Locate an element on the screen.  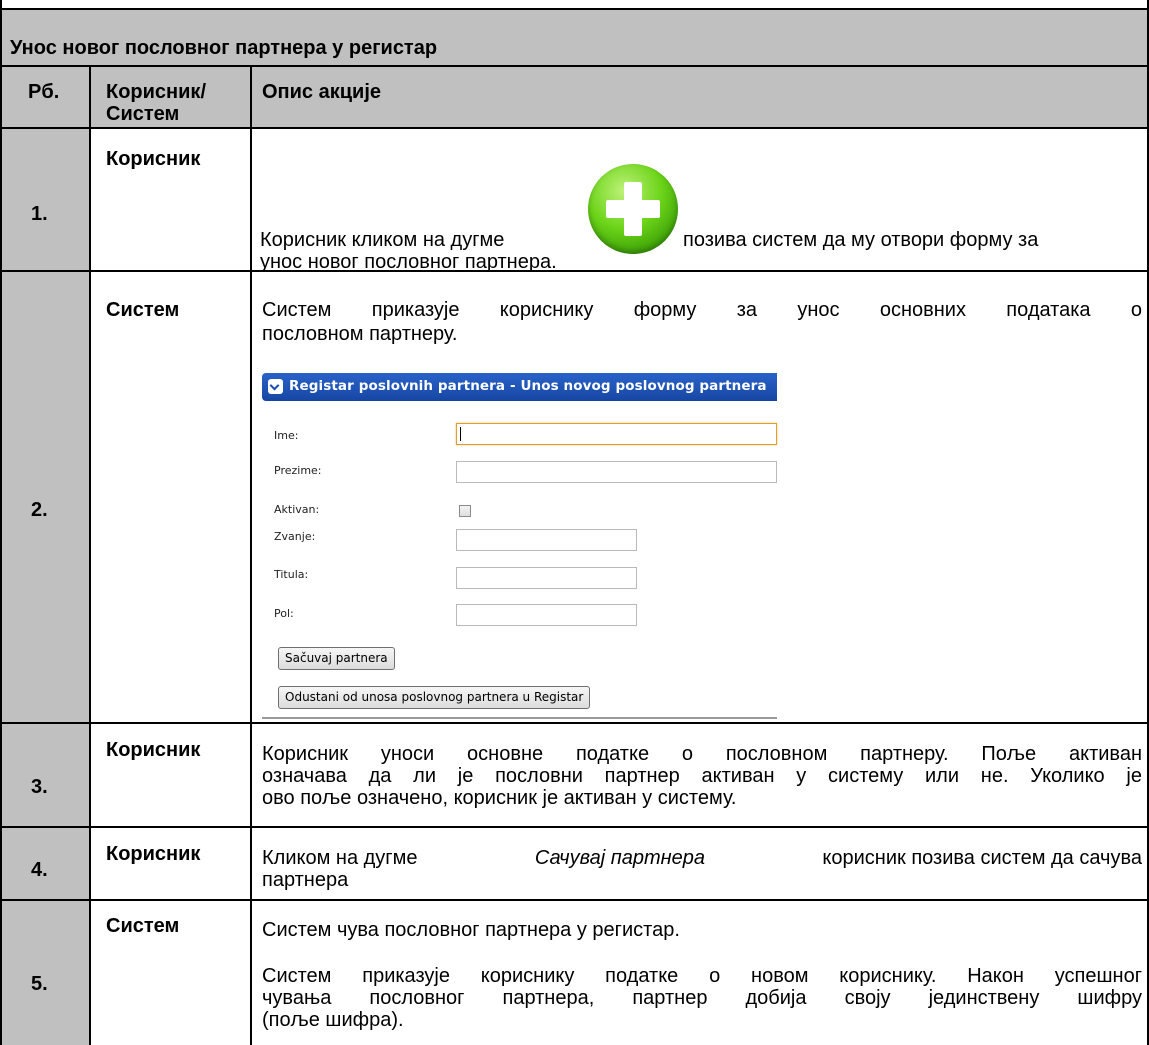
row-4-text-suffix: корисник позива систем да сачува is located at coordinates (982, 858).